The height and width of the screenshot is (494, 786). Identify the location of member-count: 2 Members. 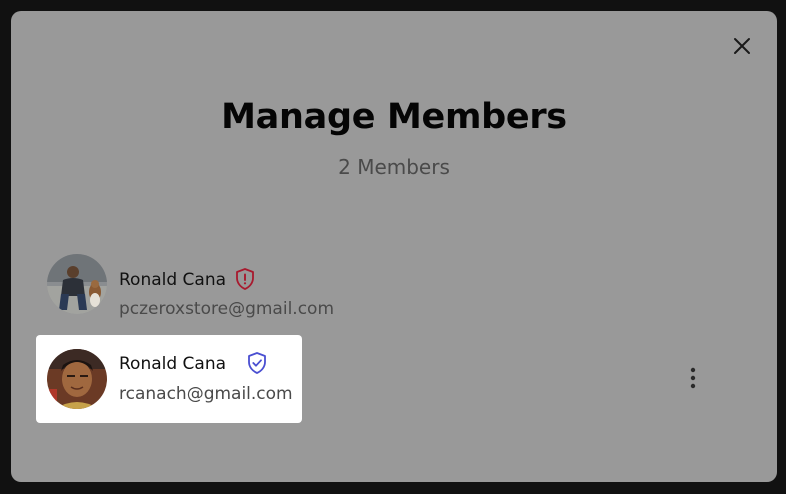
(394, 167).